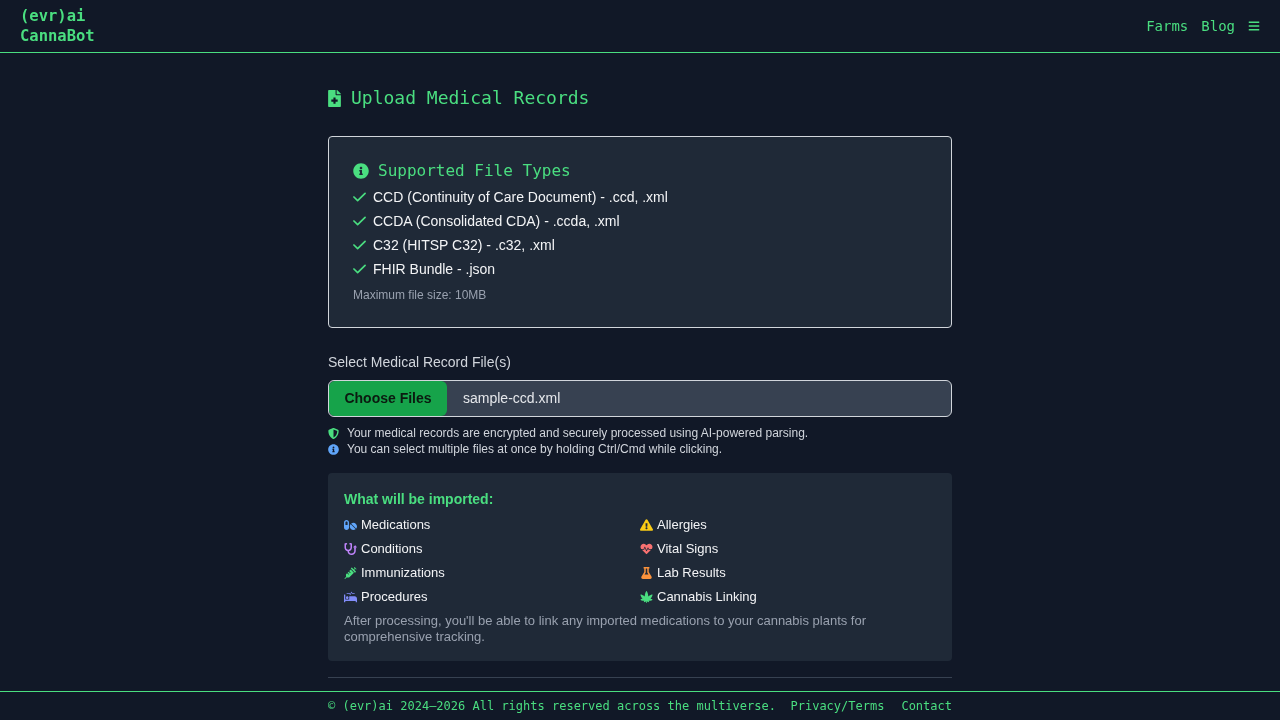 This screenshot has height=720, width=1280. What do you see at coordinates (464, 245) in the screenshot?
I see `file-type-item: C32 (HITSP C32) - .c32, .xml` at bounding box center [464, 245].